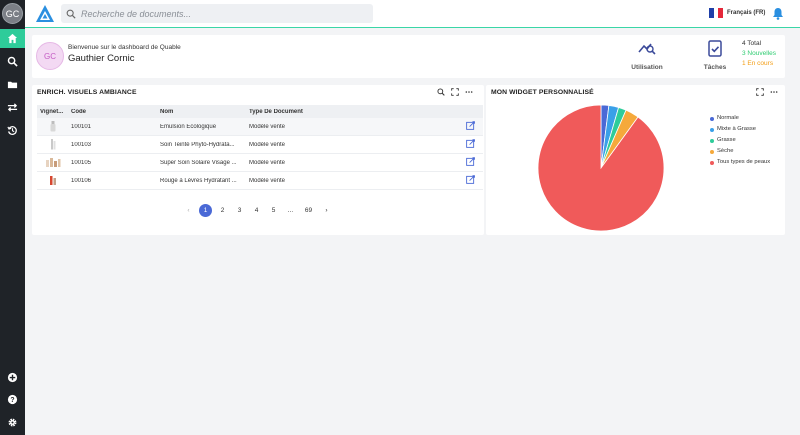 Image resolution: width=800 pixels, height=435 pixels. I want to click on language-selector: Français (FR), so click(737, 13).